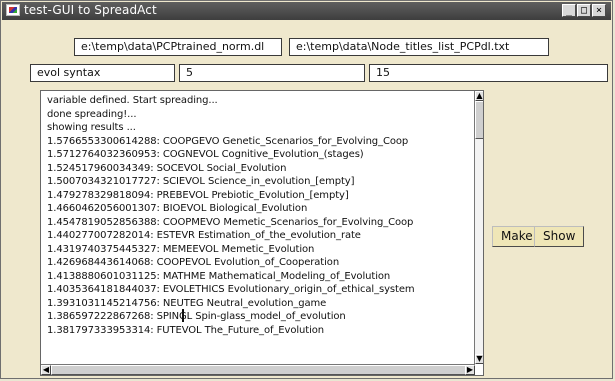 The image size is (615, 381). Describe the element at coordinates (478, 227) in the screenshot. I see `vertical-scrollbar: ▲ ▼` at that location.